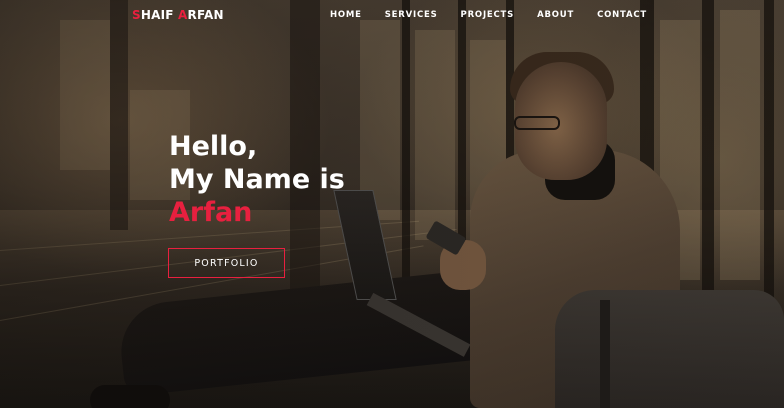  Describe the element at coordinates (213, 146) in the screenshot. I see `hero-greeting: Hello,` at that location.